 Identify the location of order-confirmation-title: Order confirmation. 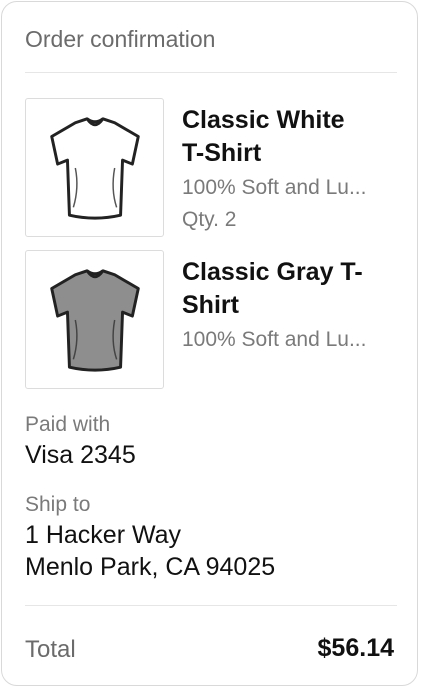
(120, 39).